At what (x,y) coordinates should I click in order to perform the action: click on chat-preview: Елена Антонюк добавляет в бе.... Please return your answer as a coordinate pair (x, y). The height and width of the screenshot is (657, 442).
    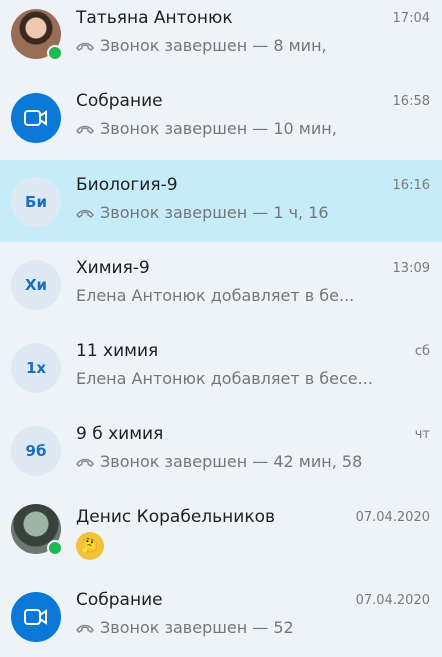
    Looking at the image, I should click on (215, 295).